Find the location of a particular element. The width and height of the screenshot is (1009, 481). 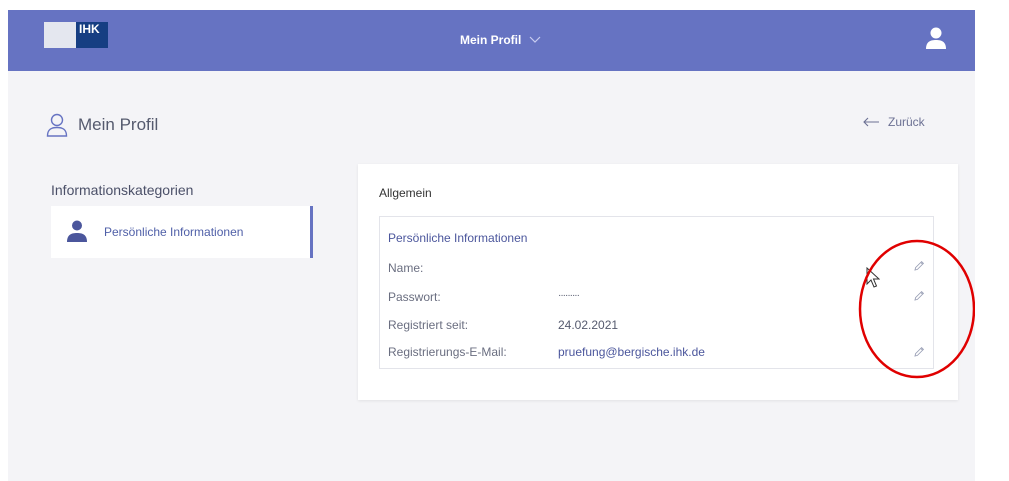

arrow-left-icon is located at coordinates (871, 122).